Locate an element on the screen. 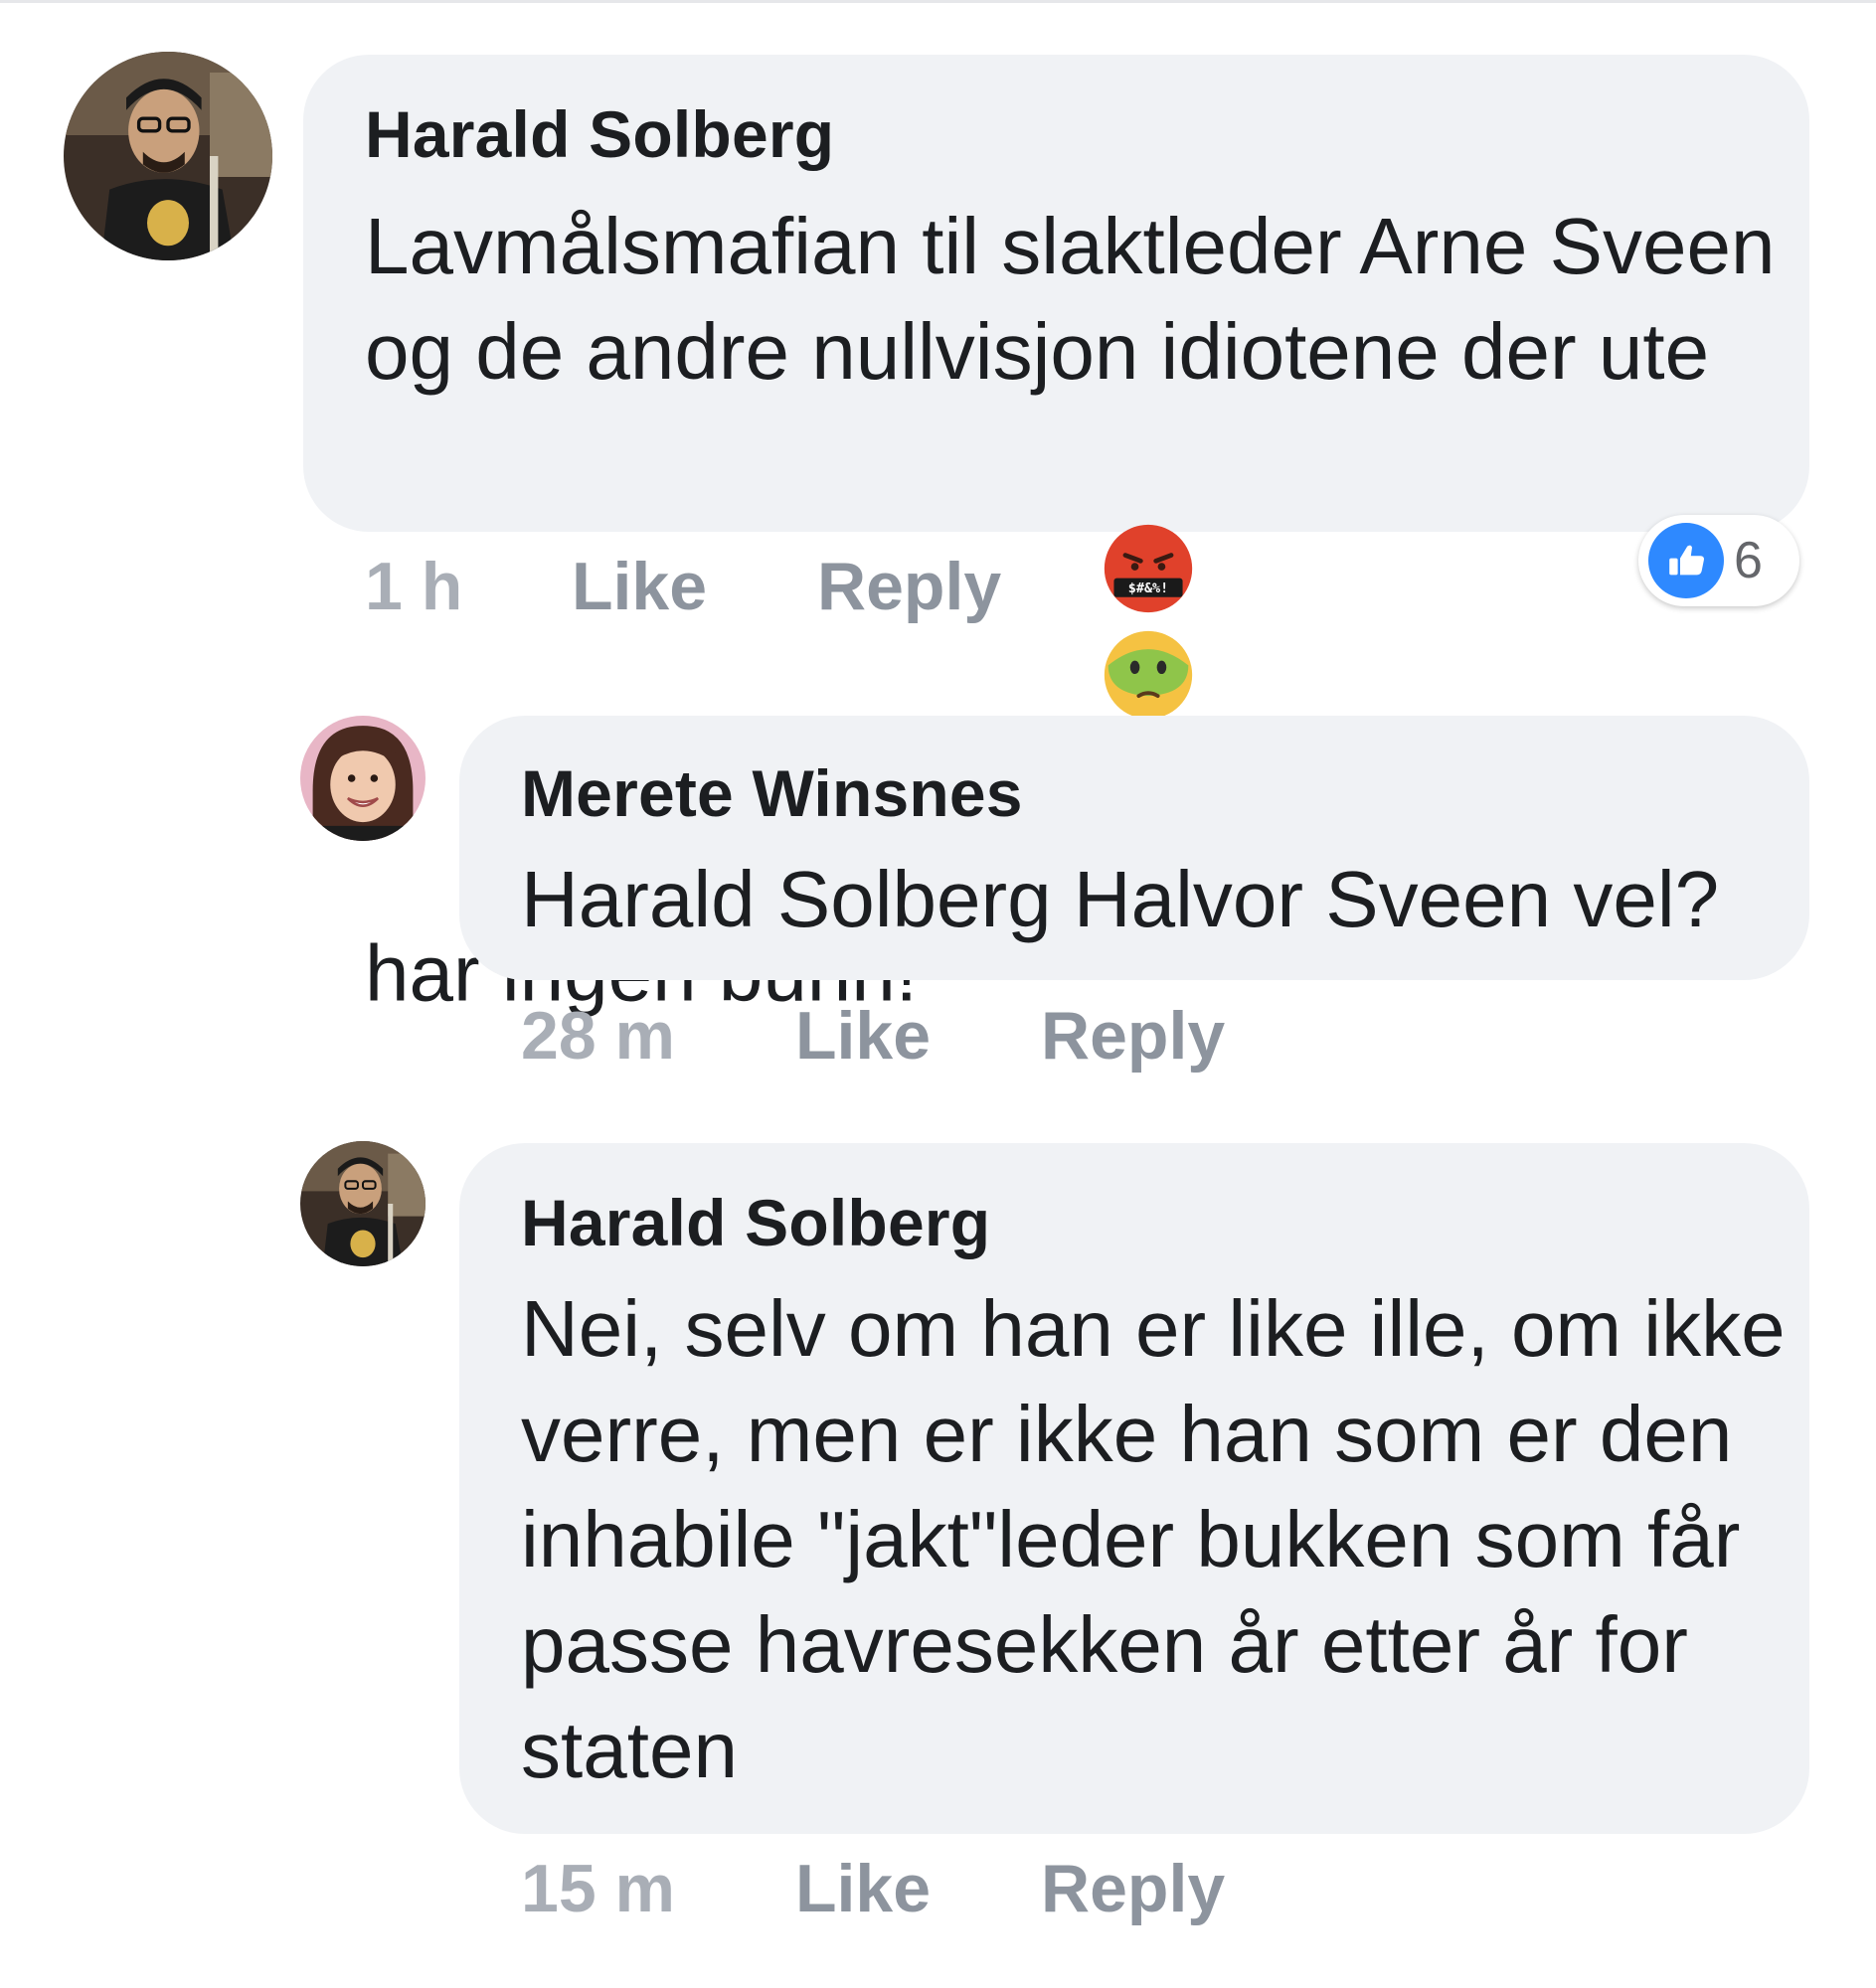 This screenshot has height=1988, width=1876. comment-text: Harald Solberg Halvor Sveen vel? is located at coordinates (1120, 899).